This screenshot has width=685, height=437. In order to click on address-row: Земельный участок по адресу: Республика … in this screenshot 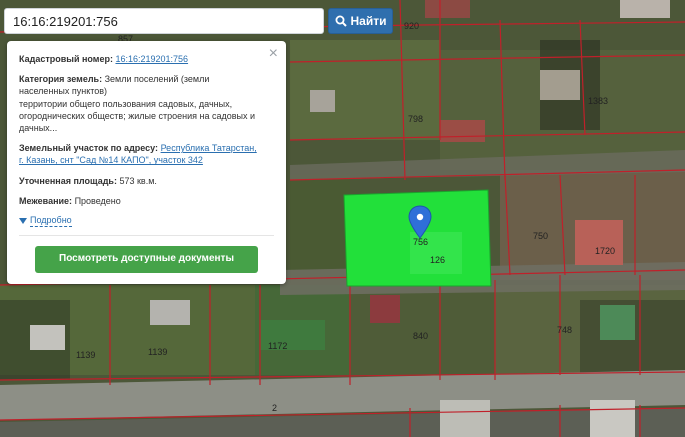, I will do `click(146, 154)`.